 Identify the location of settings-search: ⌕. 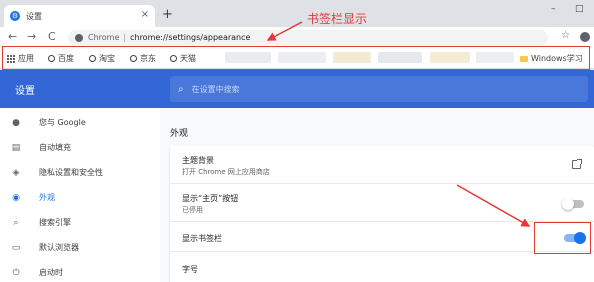
(379, 89).